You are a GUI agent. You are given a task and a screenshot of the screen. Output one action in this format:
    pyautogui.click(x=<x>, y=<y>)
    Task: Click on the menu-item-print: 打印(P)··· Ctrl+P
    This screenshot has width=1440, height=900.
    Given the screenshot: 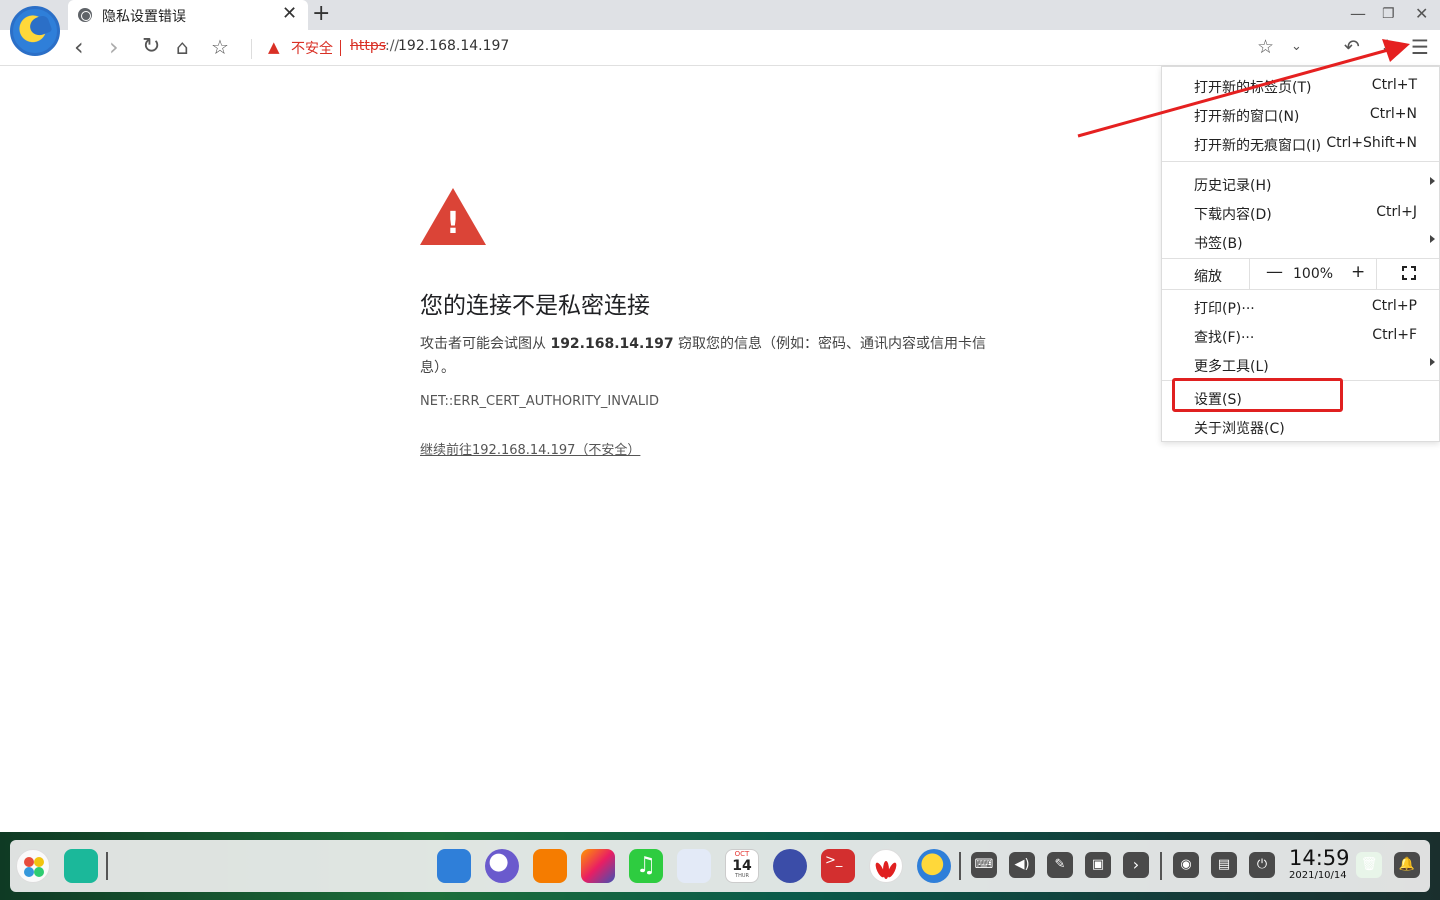 What is the action you would take?
    pyautogui.click(x=1300, y=306)
    